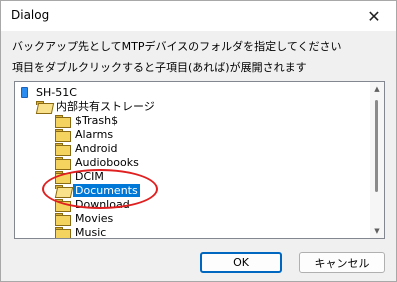 The width and height of the screenshot is (397, 282). What do you see at coordinates (241, 262) in the screenshot?
I see `ok-button: OK` at bounding box center [241, 262].